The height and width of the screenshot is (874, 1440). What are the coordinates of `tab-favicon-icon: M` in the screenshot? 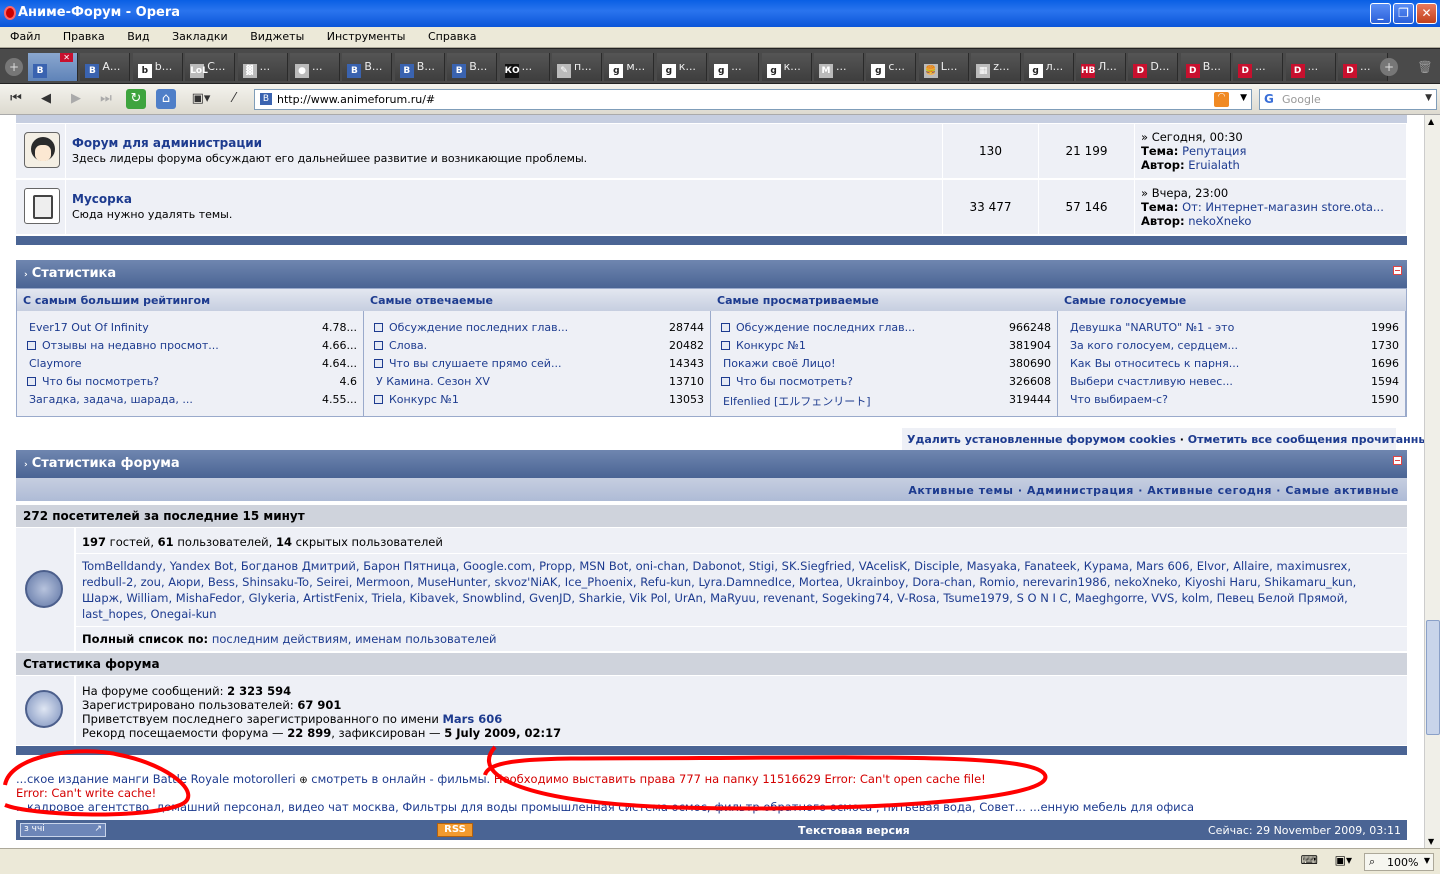 It's located at (826, 71).